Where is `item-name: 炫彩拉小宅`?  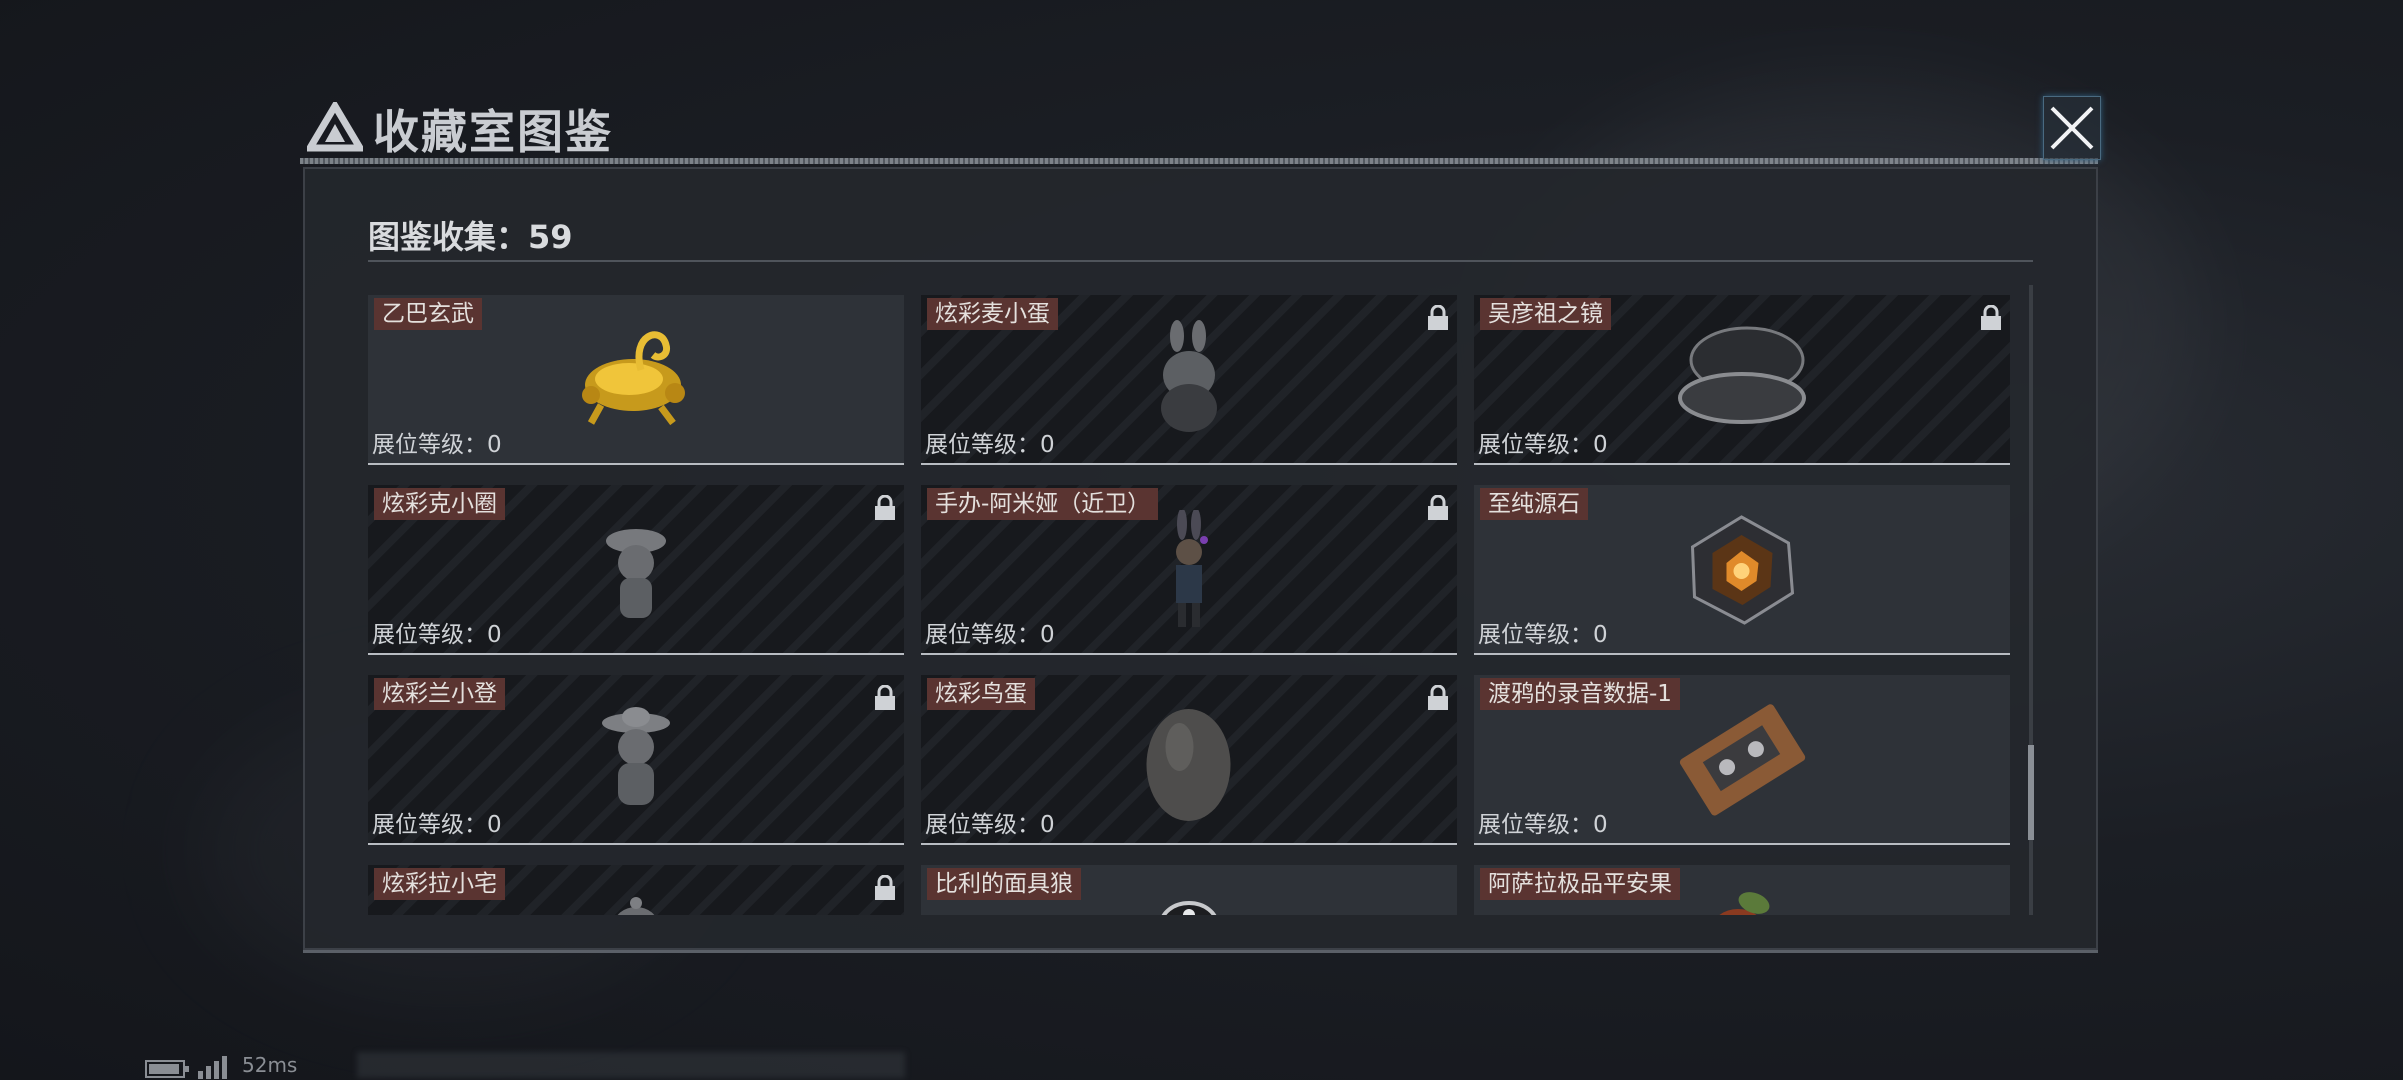 item-name: 炫彩拉小宅 is located at coordinates (439, 884).